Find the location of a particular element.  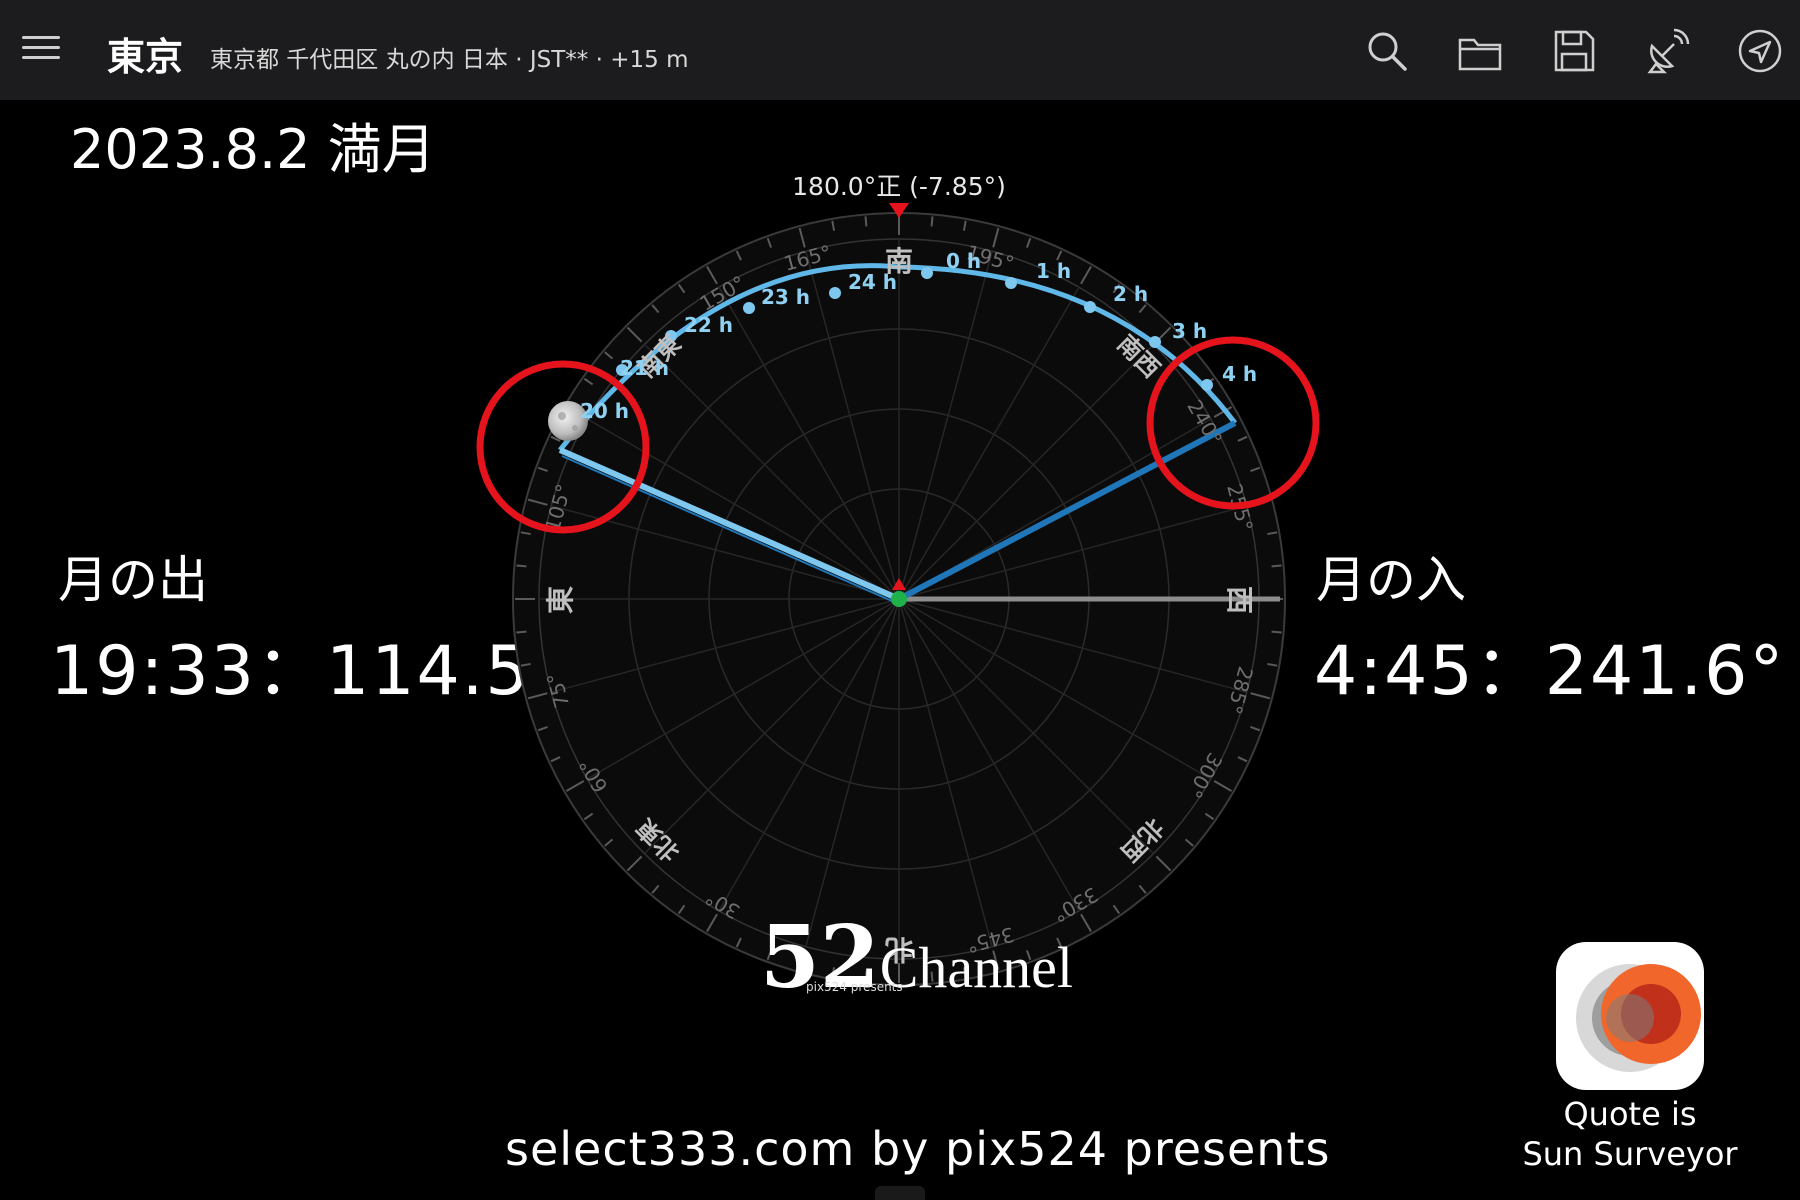

logo-sub: pix524 presents is located at coordinates (854, 987).